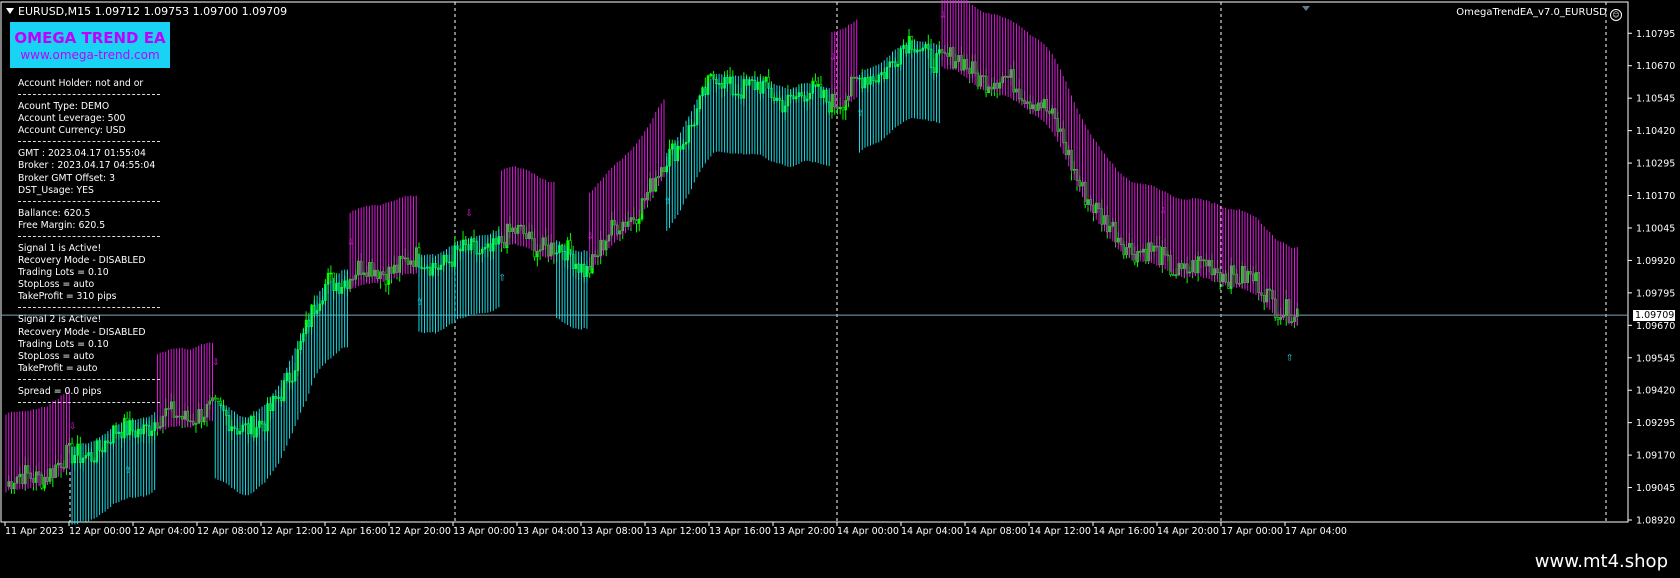 The height and width of the screenshot is (578, 1680). I want to click on time-tick-label: 13 Apr 16:00, so click(740, 531).